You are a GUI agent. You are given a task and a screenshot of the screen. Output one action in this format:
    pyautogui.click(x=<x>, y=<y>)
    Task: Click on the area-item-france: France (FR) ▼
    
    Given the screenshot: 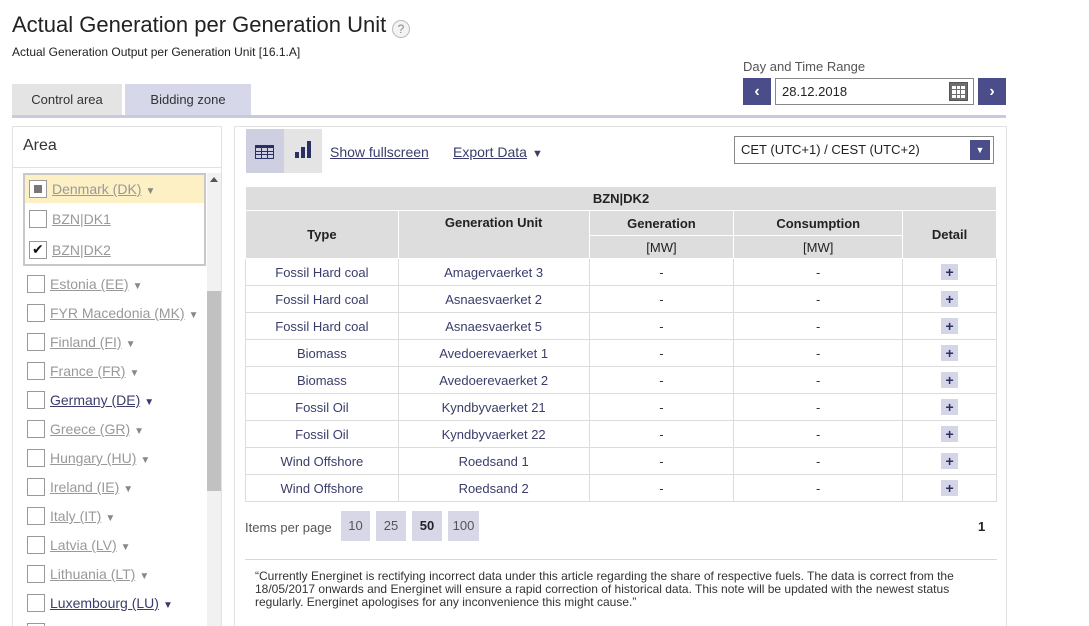 What is the action you would take?
    pyautogui.click(x=94, y=371)
    